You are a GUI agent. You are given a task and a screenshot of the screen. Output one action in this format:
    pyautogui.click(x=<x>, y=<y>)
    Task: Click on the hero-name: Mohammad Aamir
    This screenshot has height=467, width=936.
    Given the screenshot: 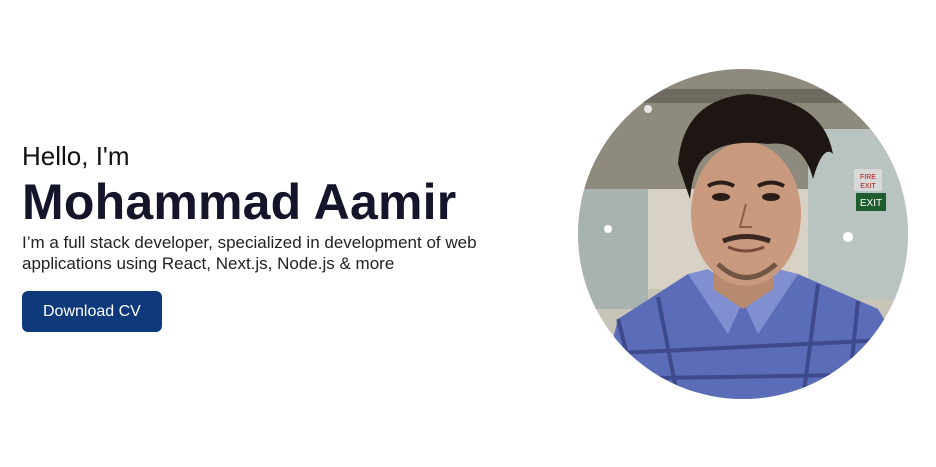 What is the action you would take?
    pyautogui.click(x=239, y=202)
    